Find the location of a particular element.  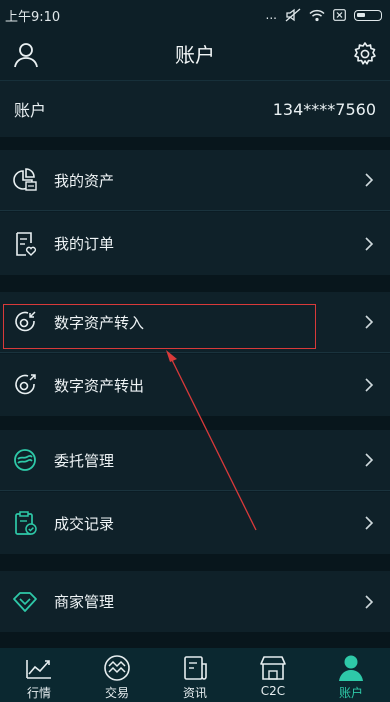

account-number: 134****7560 is located at coordinates (324, 109).